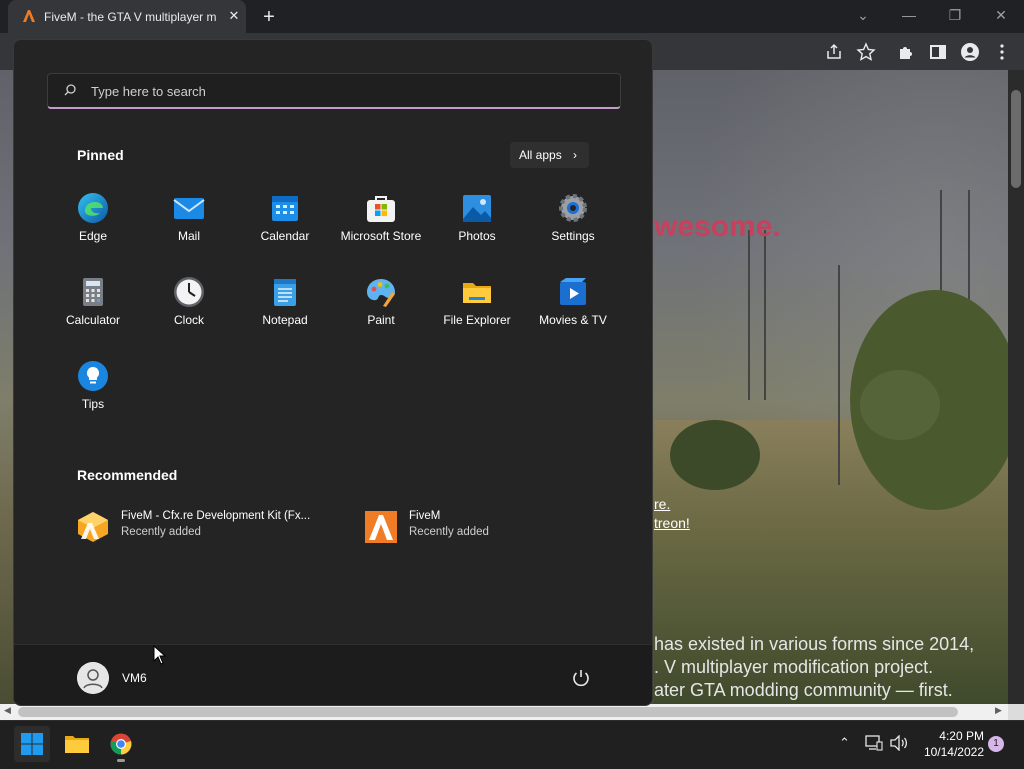 The width and height of the screenshot is (1024, 769). What do you see at coordinates (573, 320) in the screenshot?
I see `app-label: Movies & TV` at bounding box center [573, 320].